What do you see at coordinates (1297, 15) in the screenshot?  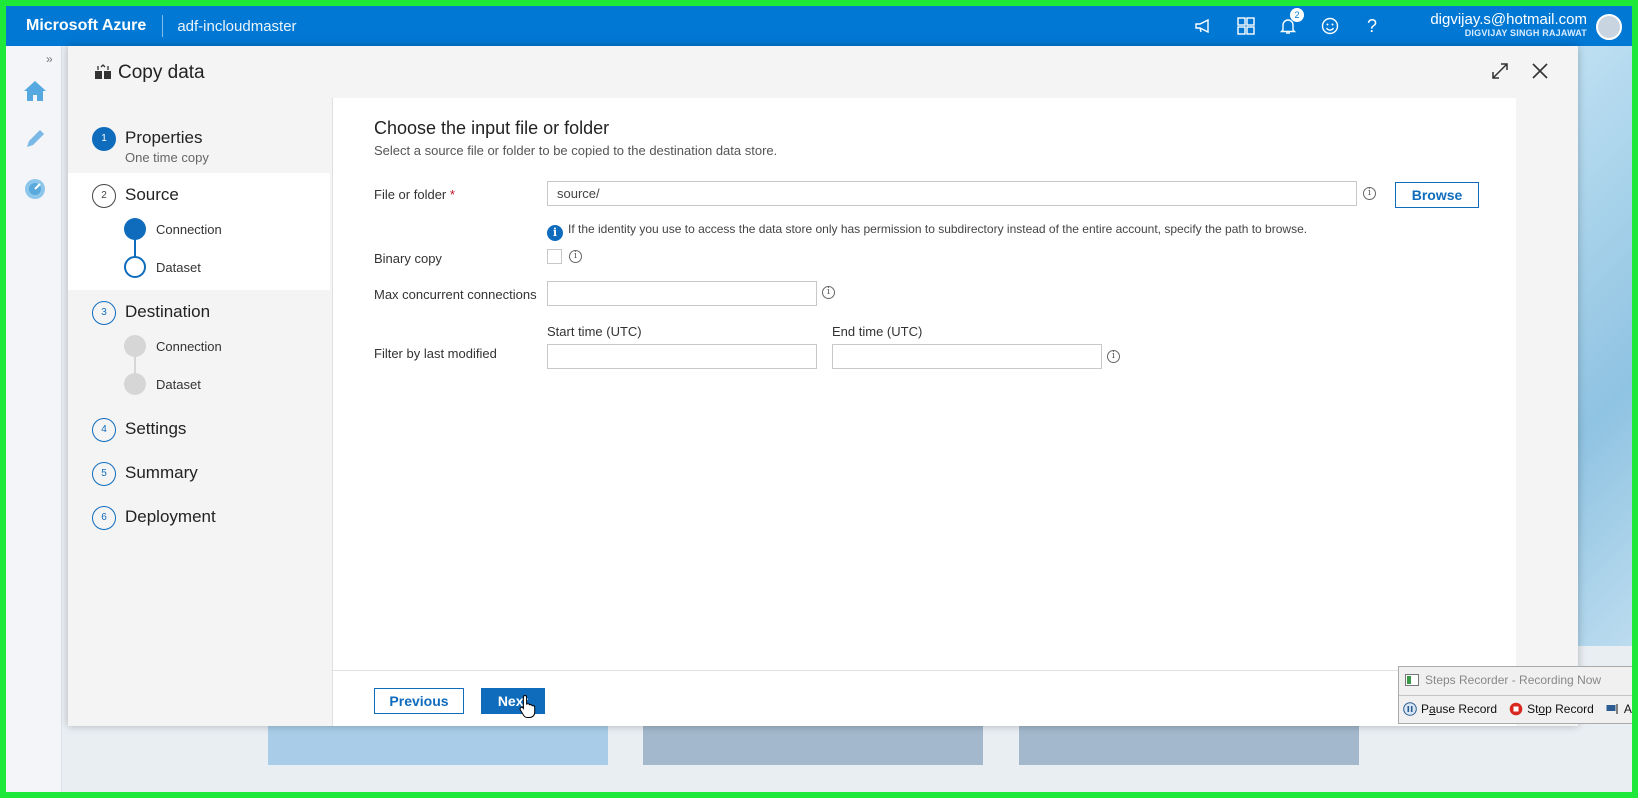 I see `notification-badge: 2` at bounding box center [1297, 15].